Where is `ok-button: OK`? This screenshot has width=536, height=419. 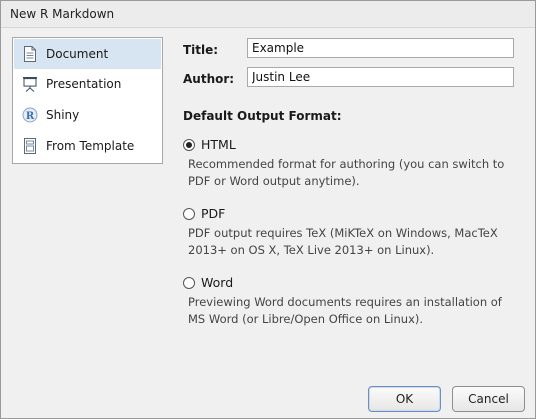
ok-button: OK is located at coordinates (404, 399).